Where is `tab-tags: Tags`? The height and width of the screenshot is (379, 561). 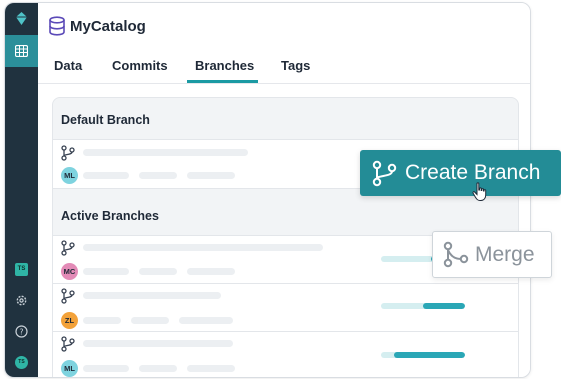 tab-tags: Tags is located at coordinates (295, 65).